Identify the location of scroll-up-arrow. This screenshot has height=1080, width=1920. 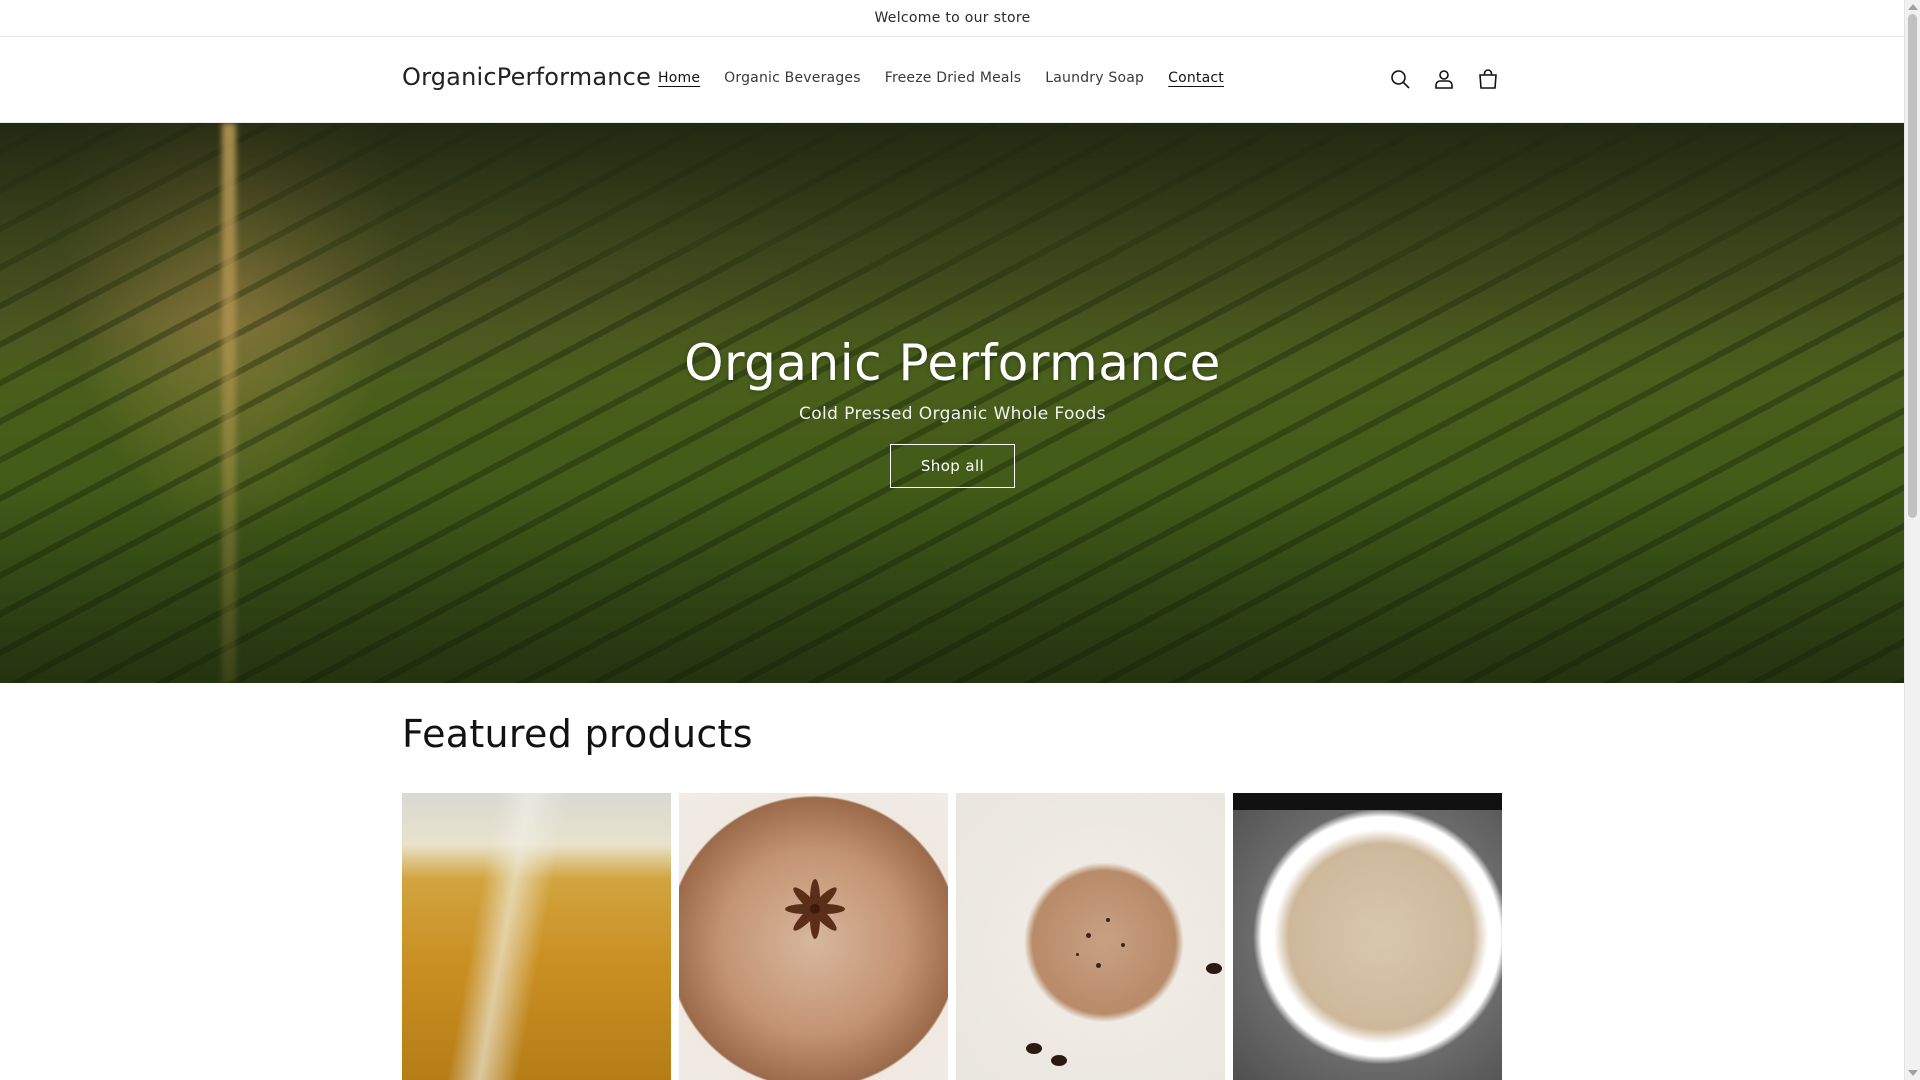
(1913, 7).